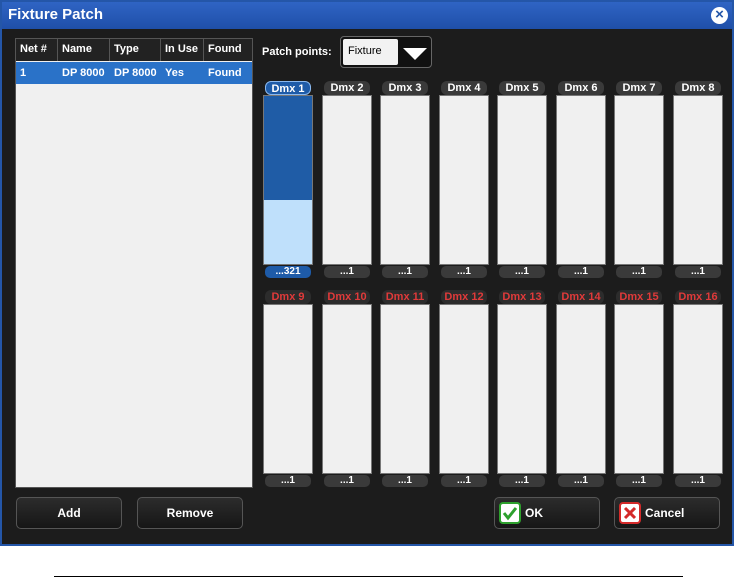  Describe the element at coordinates (288, 232) in the screenshot. I see `dmx-selected-fill` at that location.